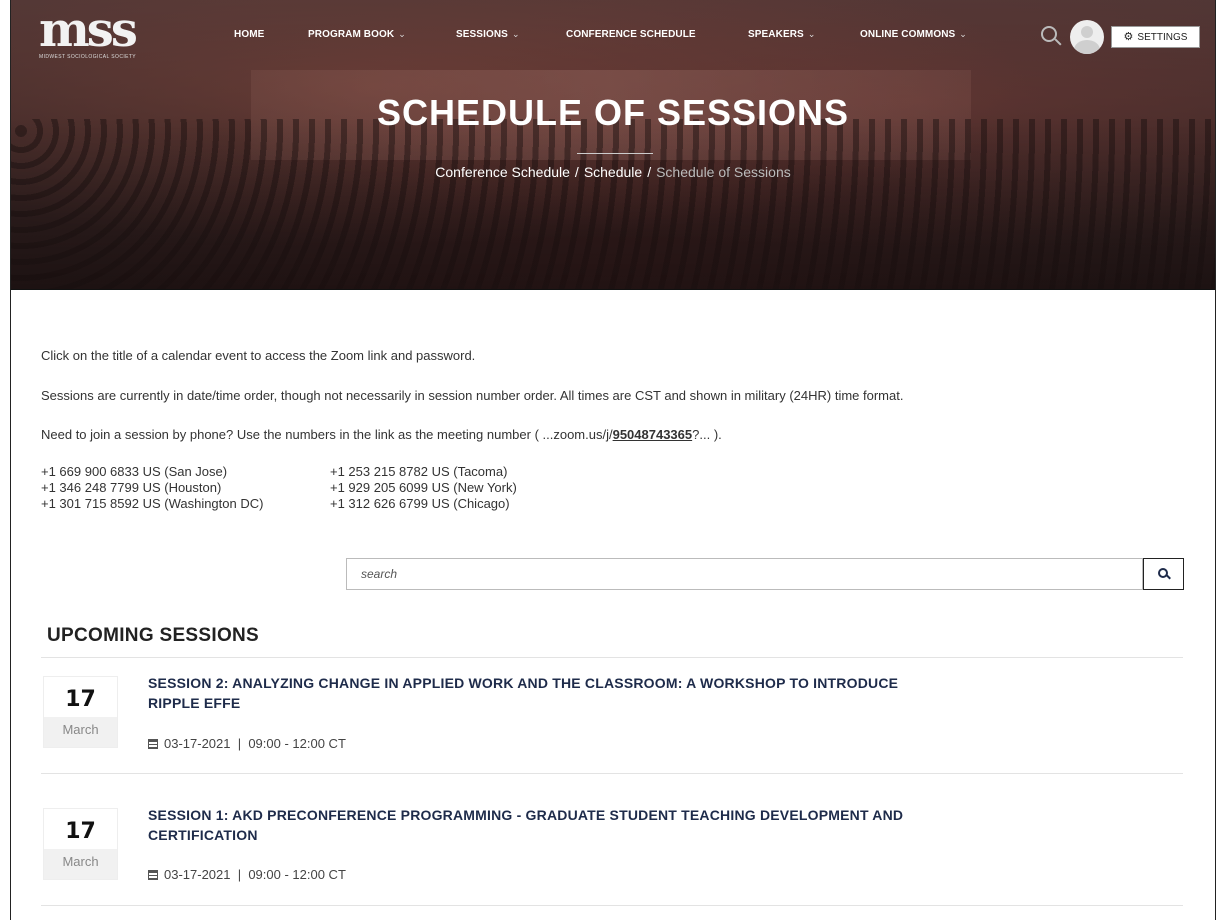 Image resolution: width=1216 pixels, height=920 pixels. What do you see at coordinates (152, 503) in the screenshot?
I see `phone-number: +1 301 715 8592 US (Washington DC)` at bounding box center [152, 503].